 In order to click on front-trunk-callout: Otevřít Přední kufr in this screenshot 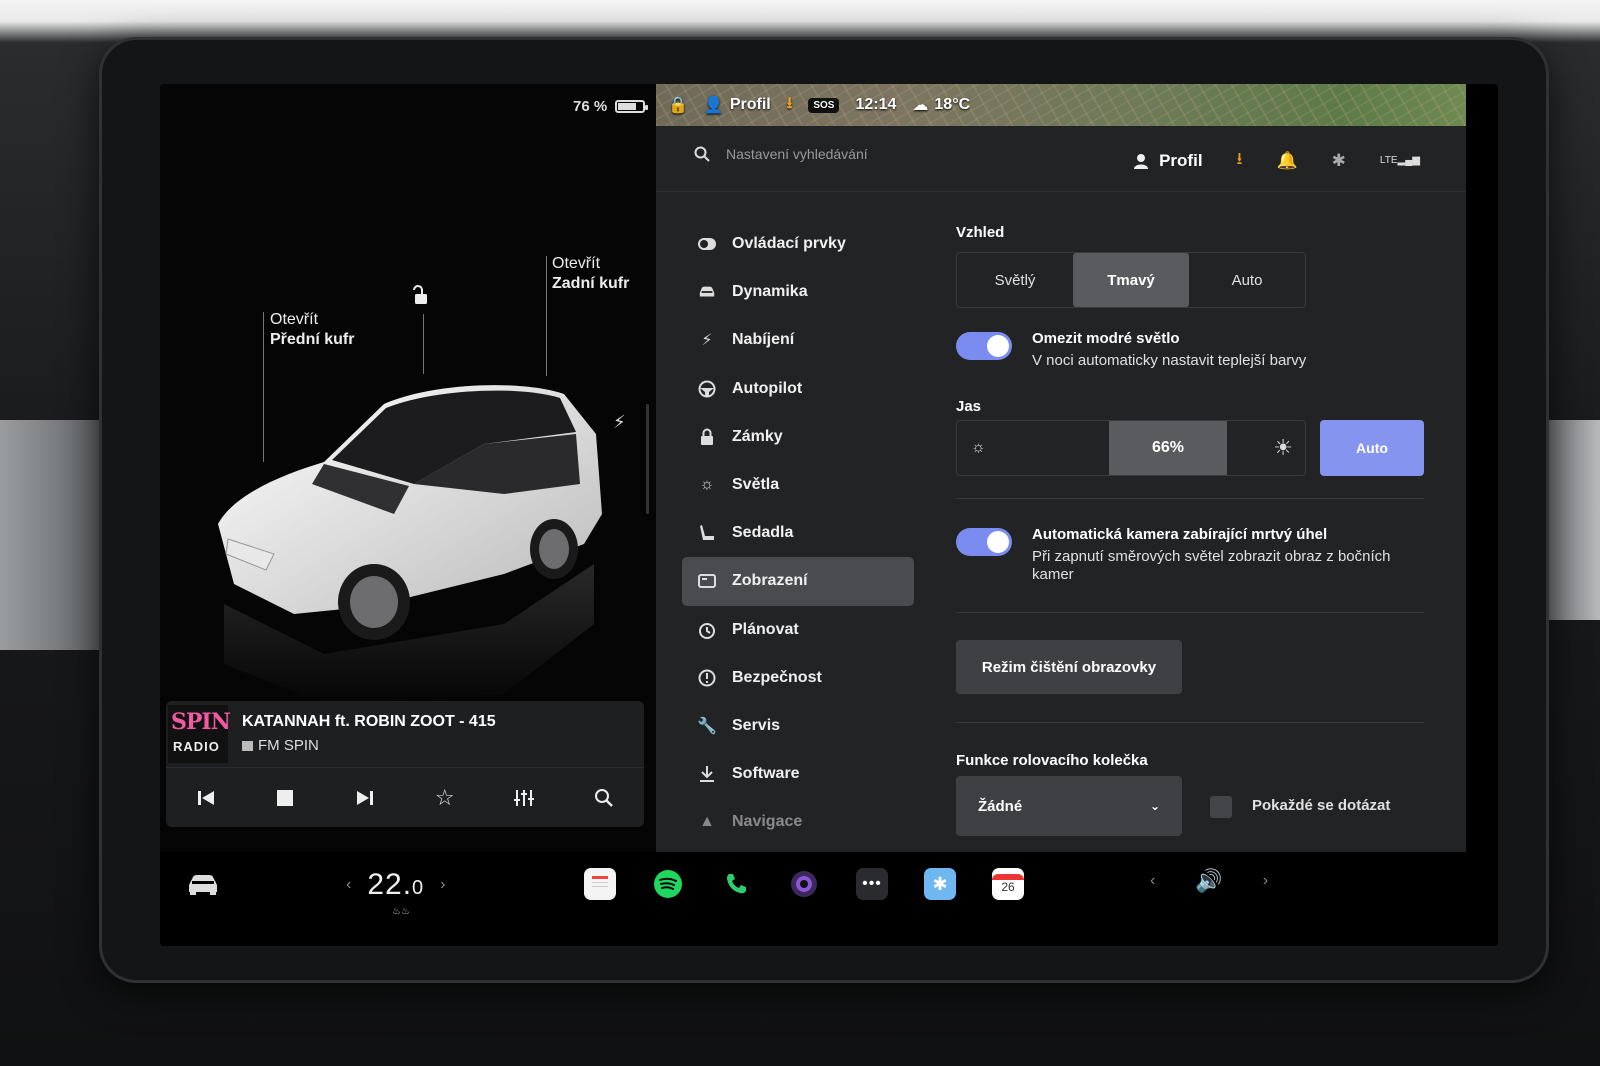, I will do `click(312, 330)`.